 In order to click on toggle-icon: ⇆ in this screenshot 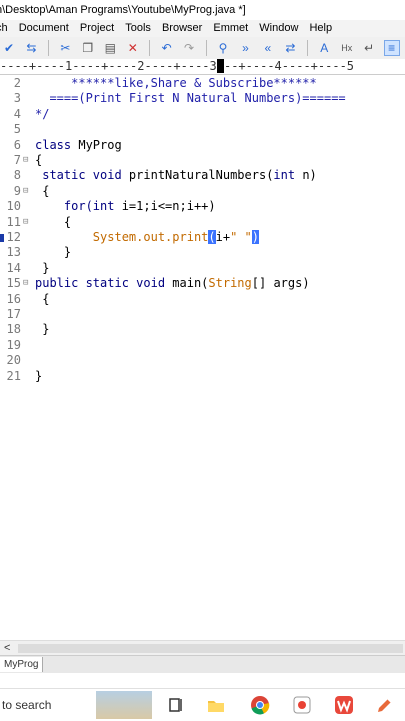, I will do `click(31, 48)`.